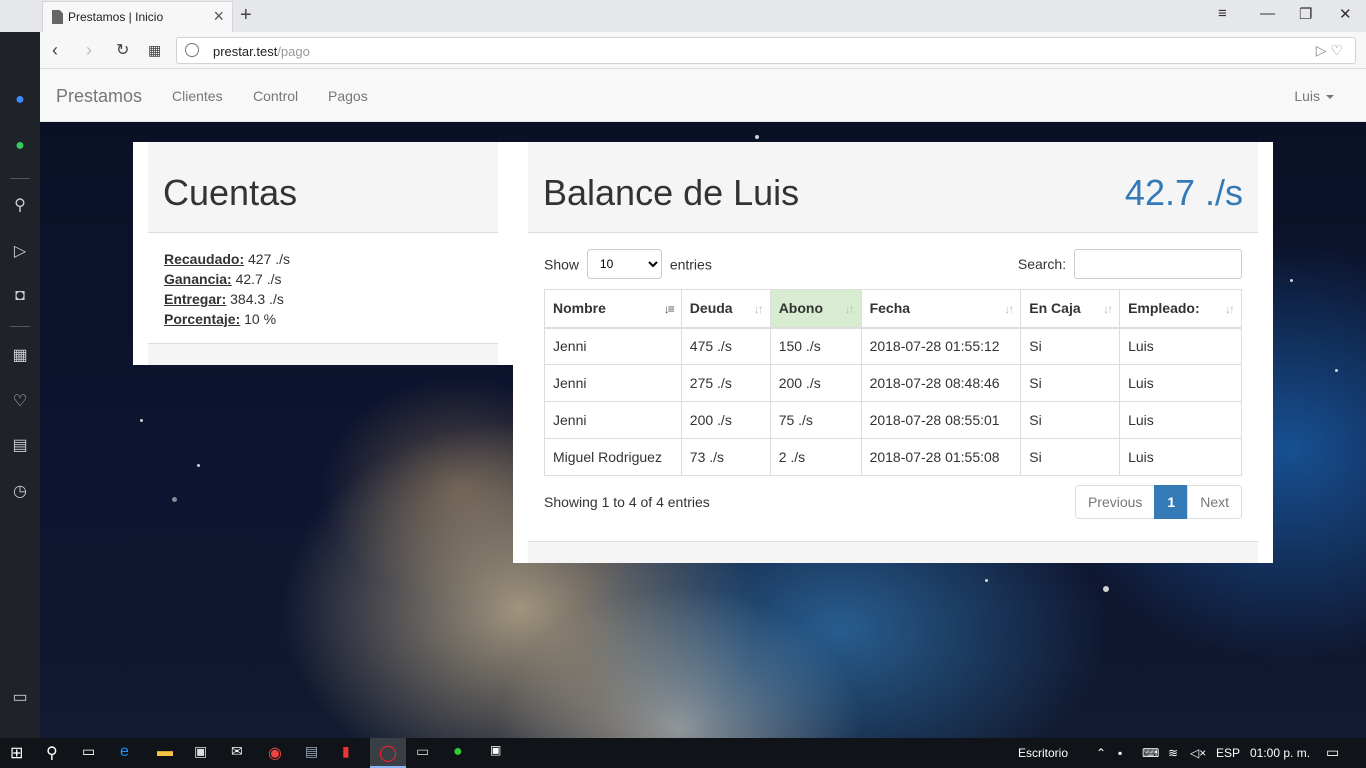 This screenshot has width=1366, height=768. What do you see at coordinates (224, 299) in the screenshot?
I see `stat-entregar: Entregar: 384.3 ./s` at bounding box center [224, 299].